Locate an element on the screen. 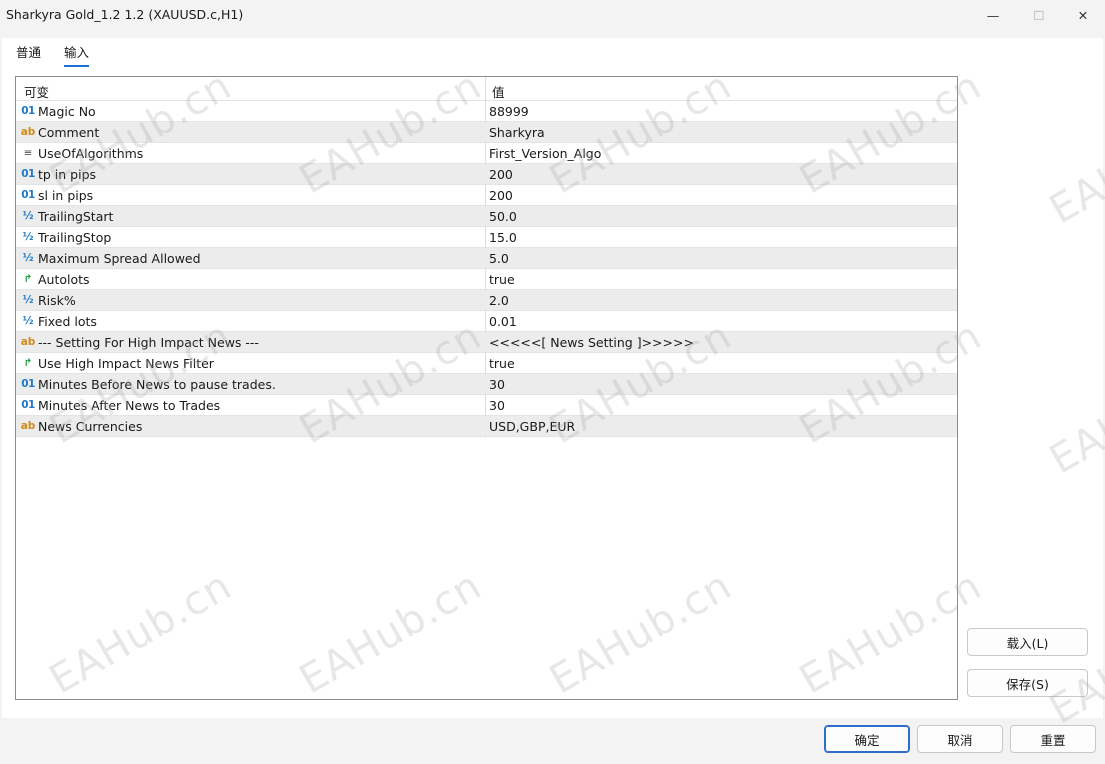 Image resolution: width=1105 pixels, height=764 pixels. column-header-value: 值 is located at coordinates (498, 91).